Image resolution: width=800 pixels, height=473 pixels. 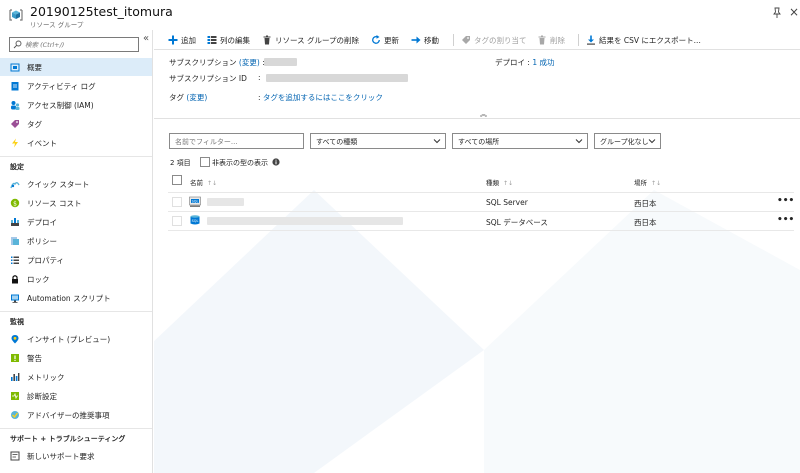 What do you see at coordinates (76, 67) in the screenshot?
I see `sidebar-item-overview: 概要` at bounding box center [76, 67].